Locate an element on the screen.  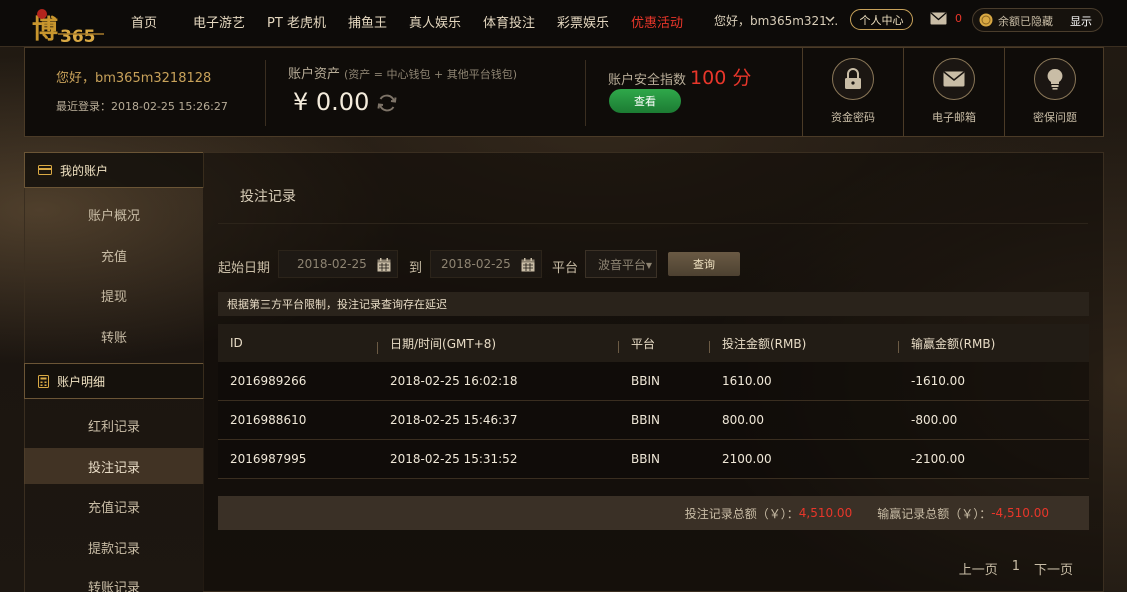
bet-total-value: 4,510.00 is located at coordinates (825, 513).